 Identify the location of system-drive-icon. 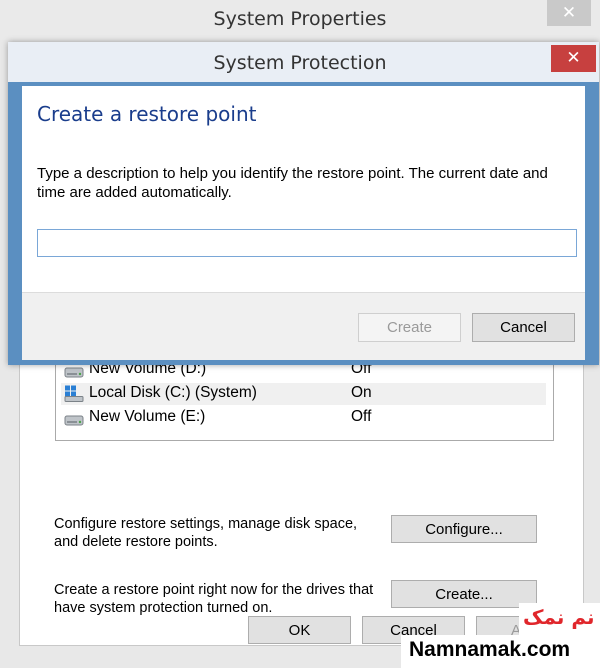
(74, 393).